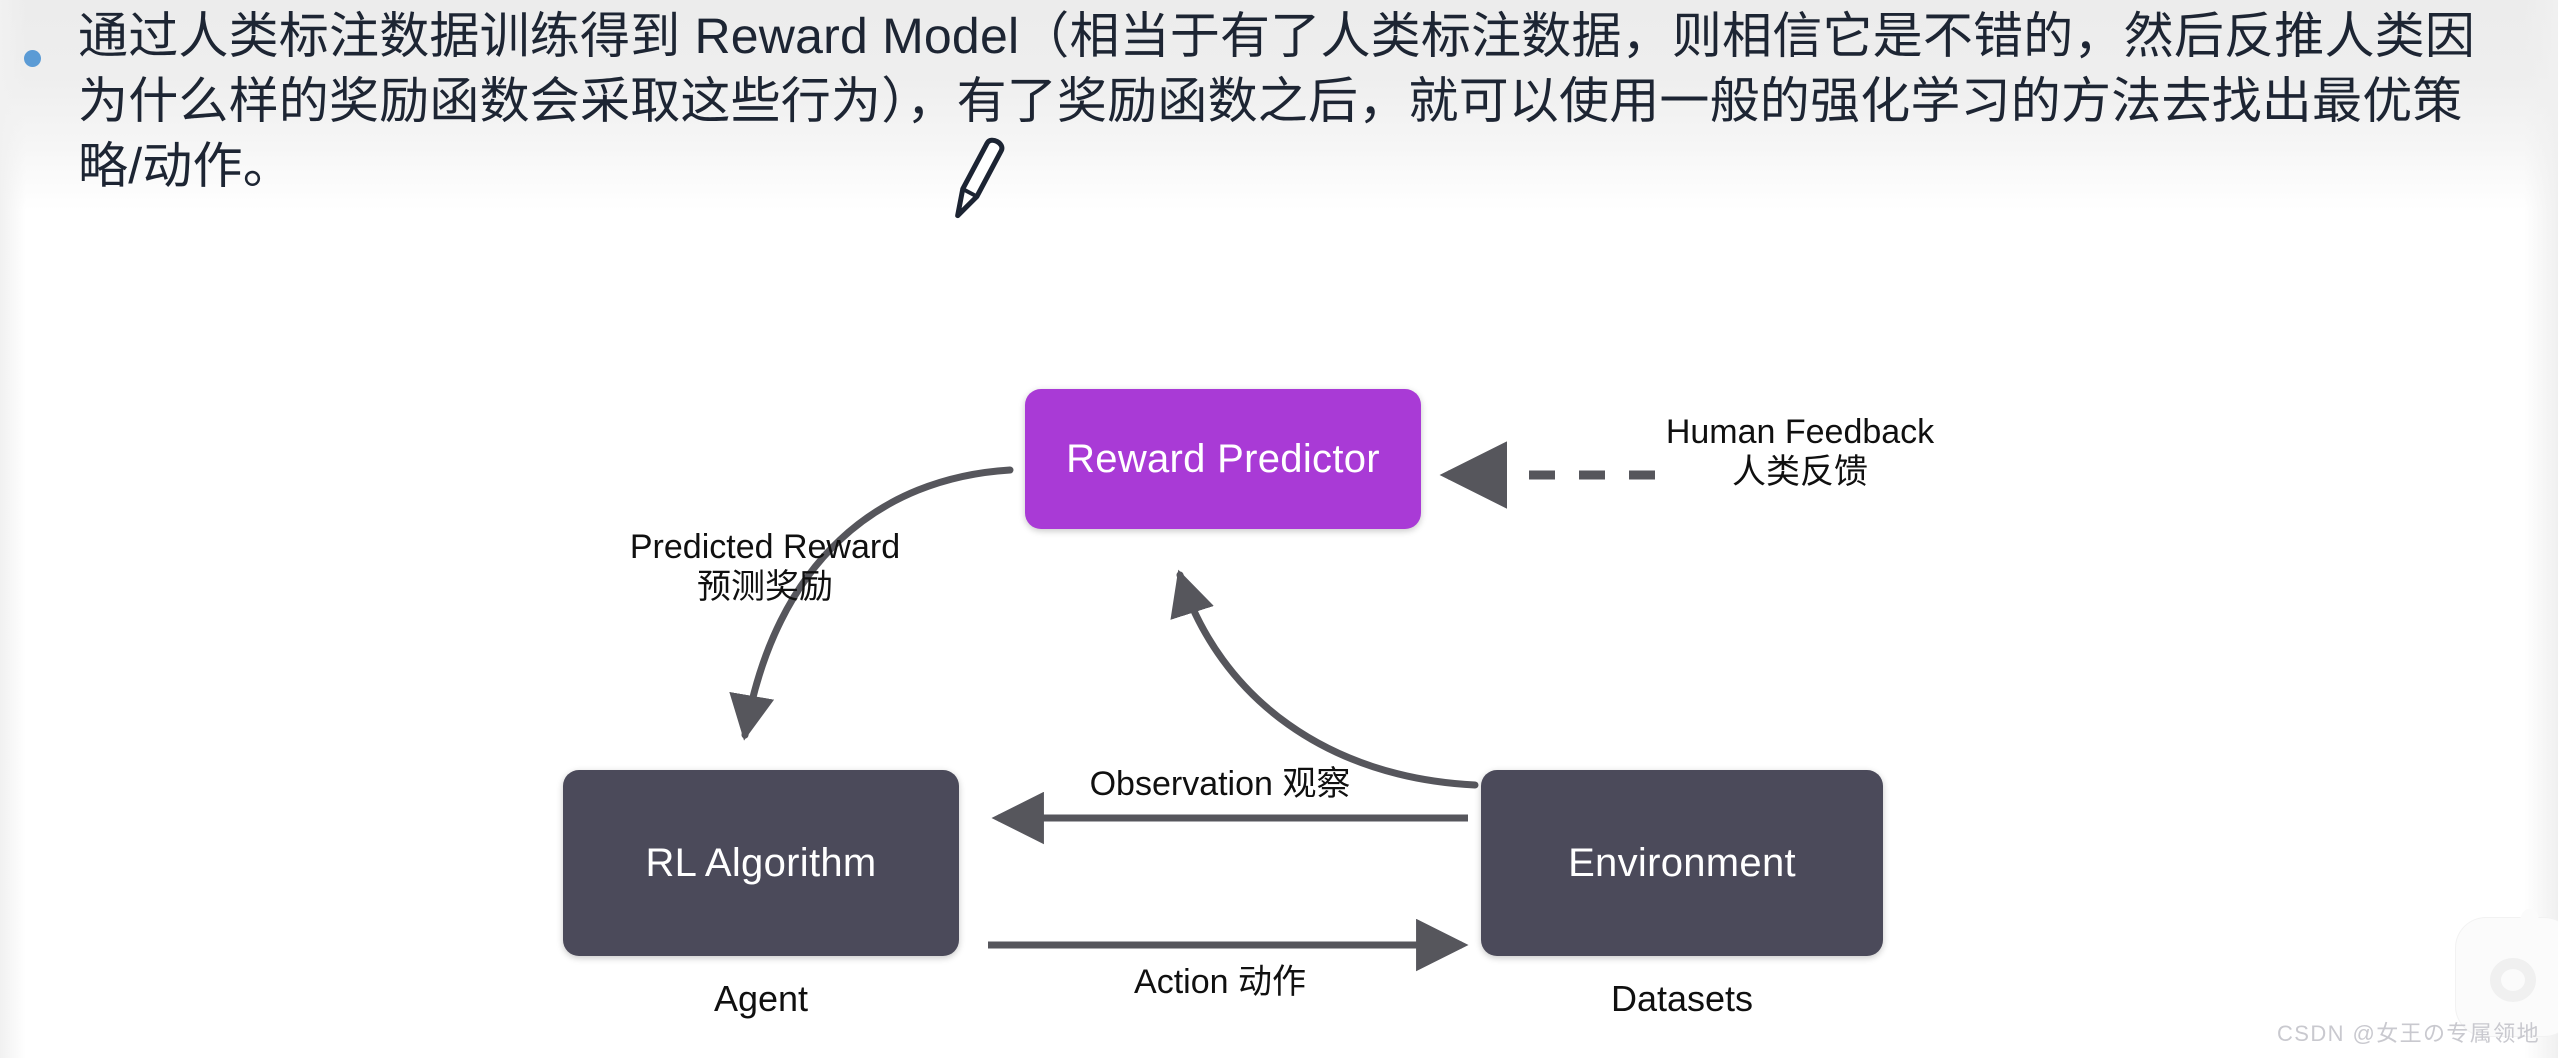 The width and height of the screenshot is (2558, 1058). I want to click on label-predicted-reward-zh: 预测奖励, so click(765, 587).